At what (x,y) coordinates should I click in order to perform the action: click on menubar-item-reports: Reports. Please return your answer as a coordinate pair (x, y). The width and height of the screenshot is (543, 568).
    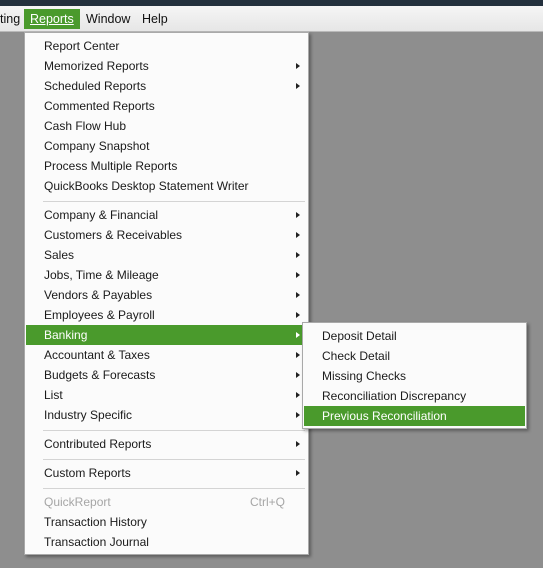
    Looking at the image, I should click on (52, 19).